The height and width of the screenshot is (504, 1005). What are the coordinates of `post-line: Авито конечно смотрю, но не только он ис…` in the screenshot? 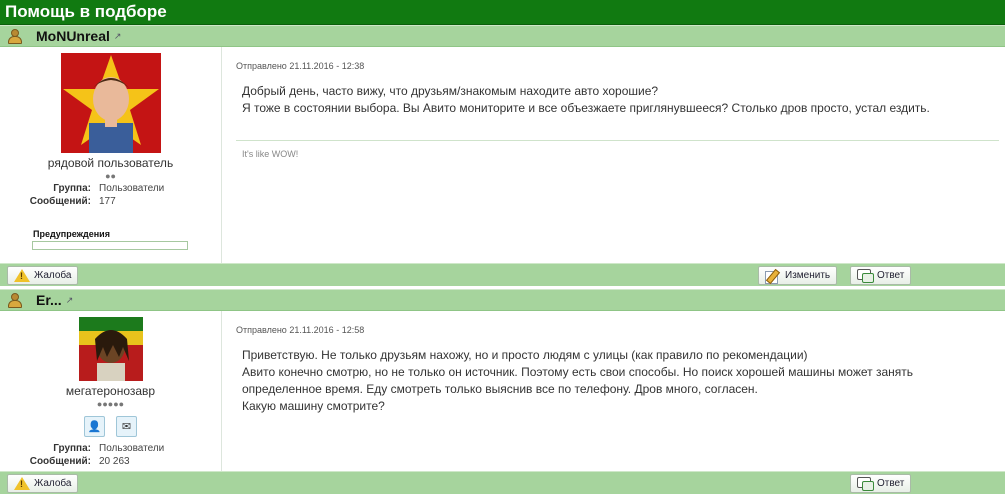 It's located at (578, 372).